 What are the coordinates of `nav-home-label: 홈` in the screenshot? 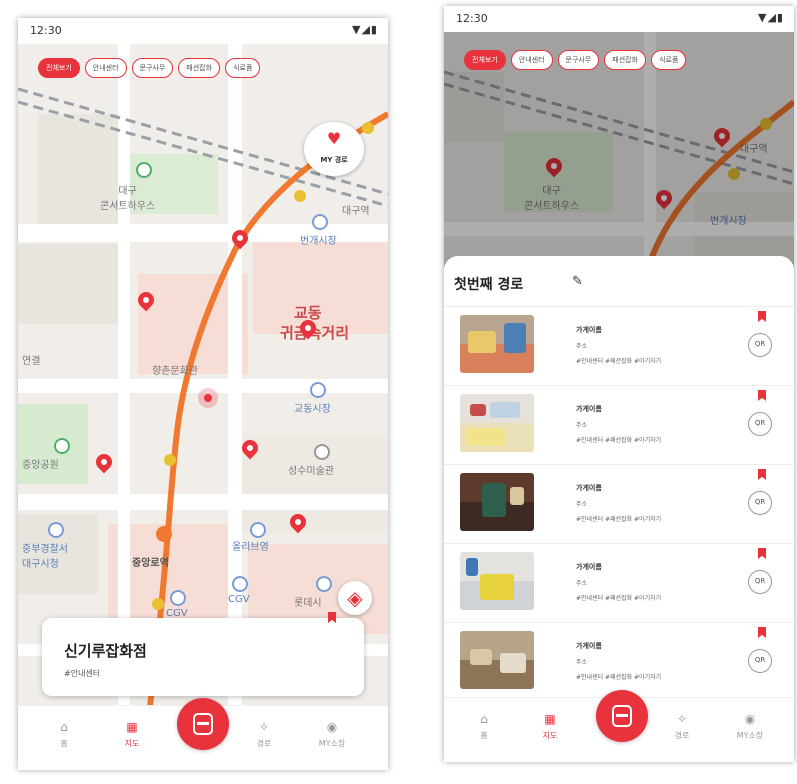 It's located at (484, 735).